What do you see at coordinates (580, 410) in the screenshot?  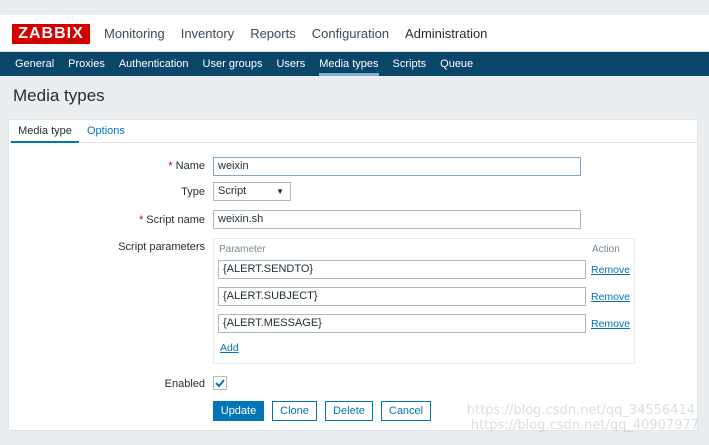 I see `watermark-text: https://blog.csdn.net/qq_34556414` at bounding box center [580, 410].